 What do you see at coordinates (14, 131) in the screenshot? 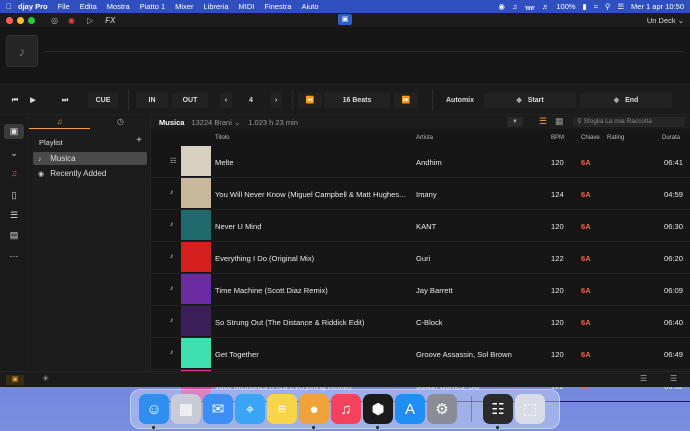
I see `library-icon: ▣` at bounding box center [14, 131].